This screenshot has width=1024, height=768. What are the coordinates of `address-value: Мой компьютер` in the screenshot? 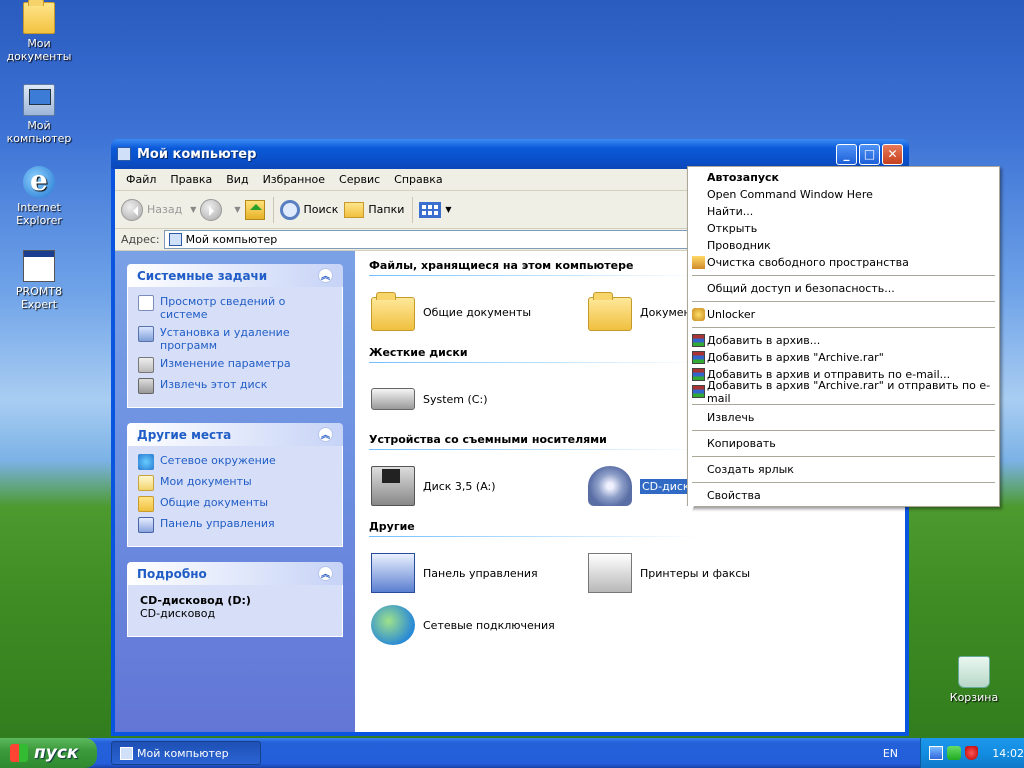 It's located at (231, 239).